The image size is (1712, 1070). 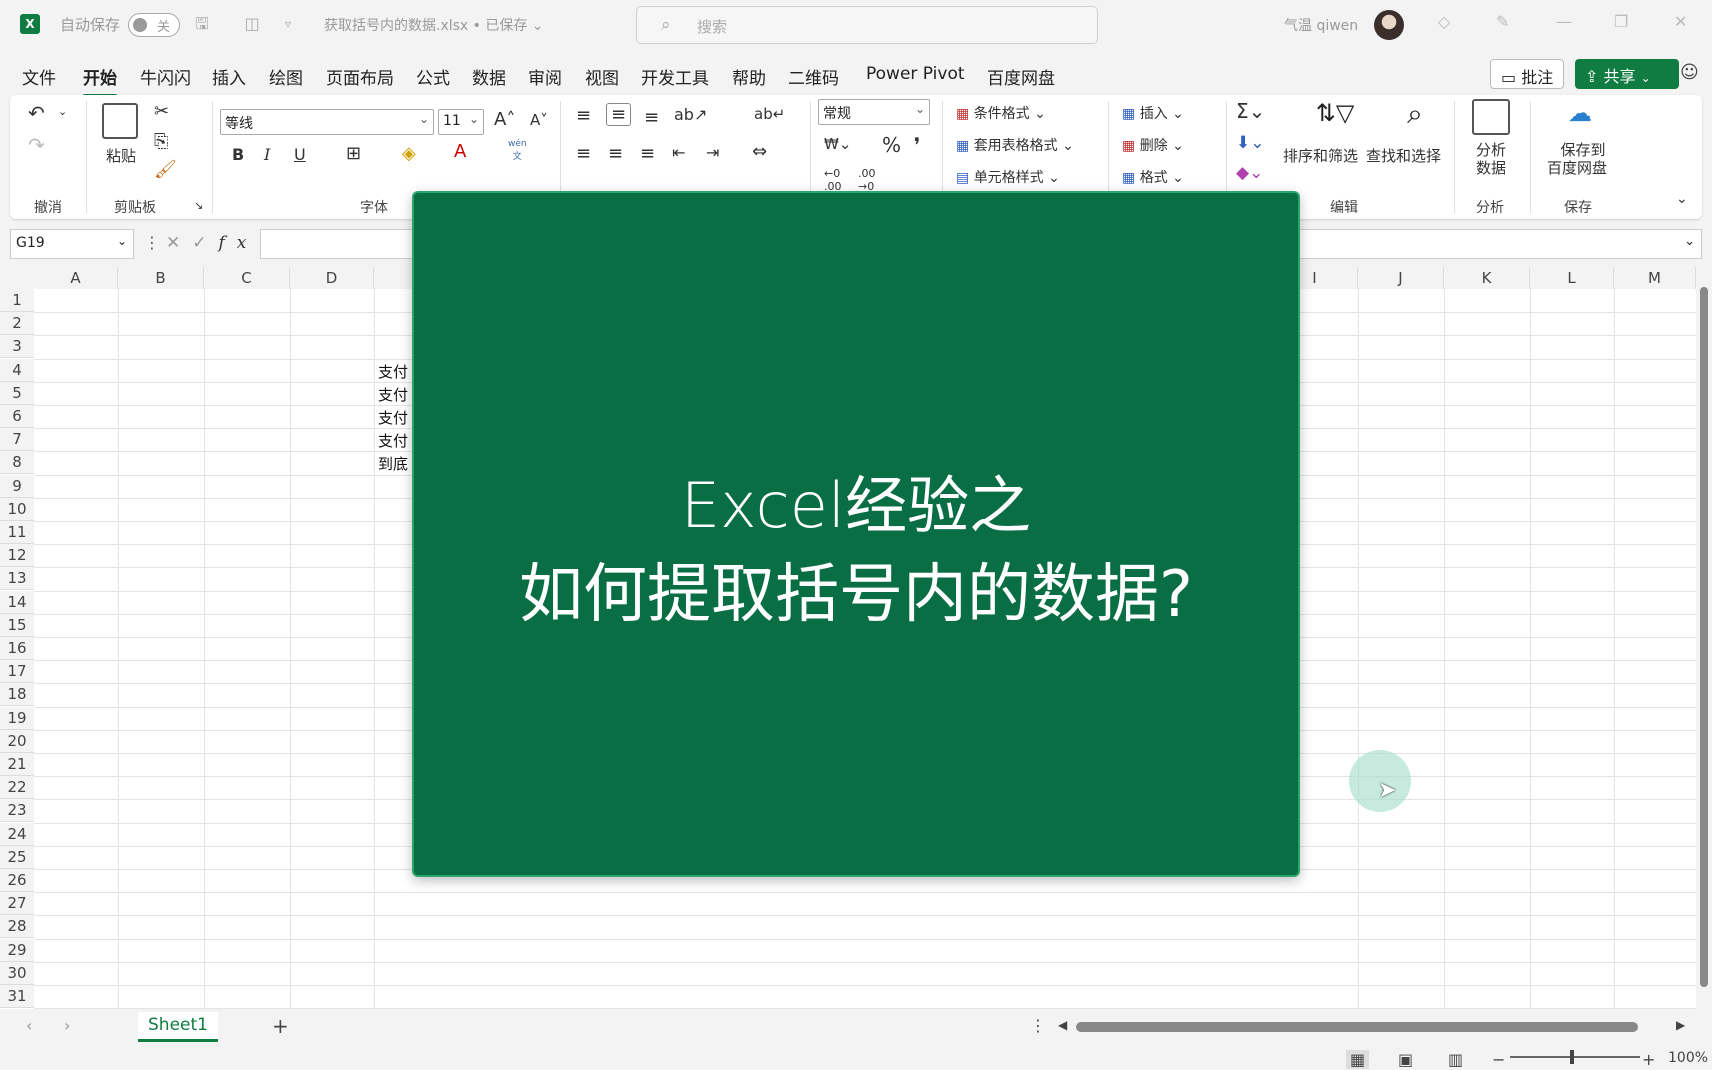 I want to click on autosave-toggle: 关, so click(x=154, y=25).